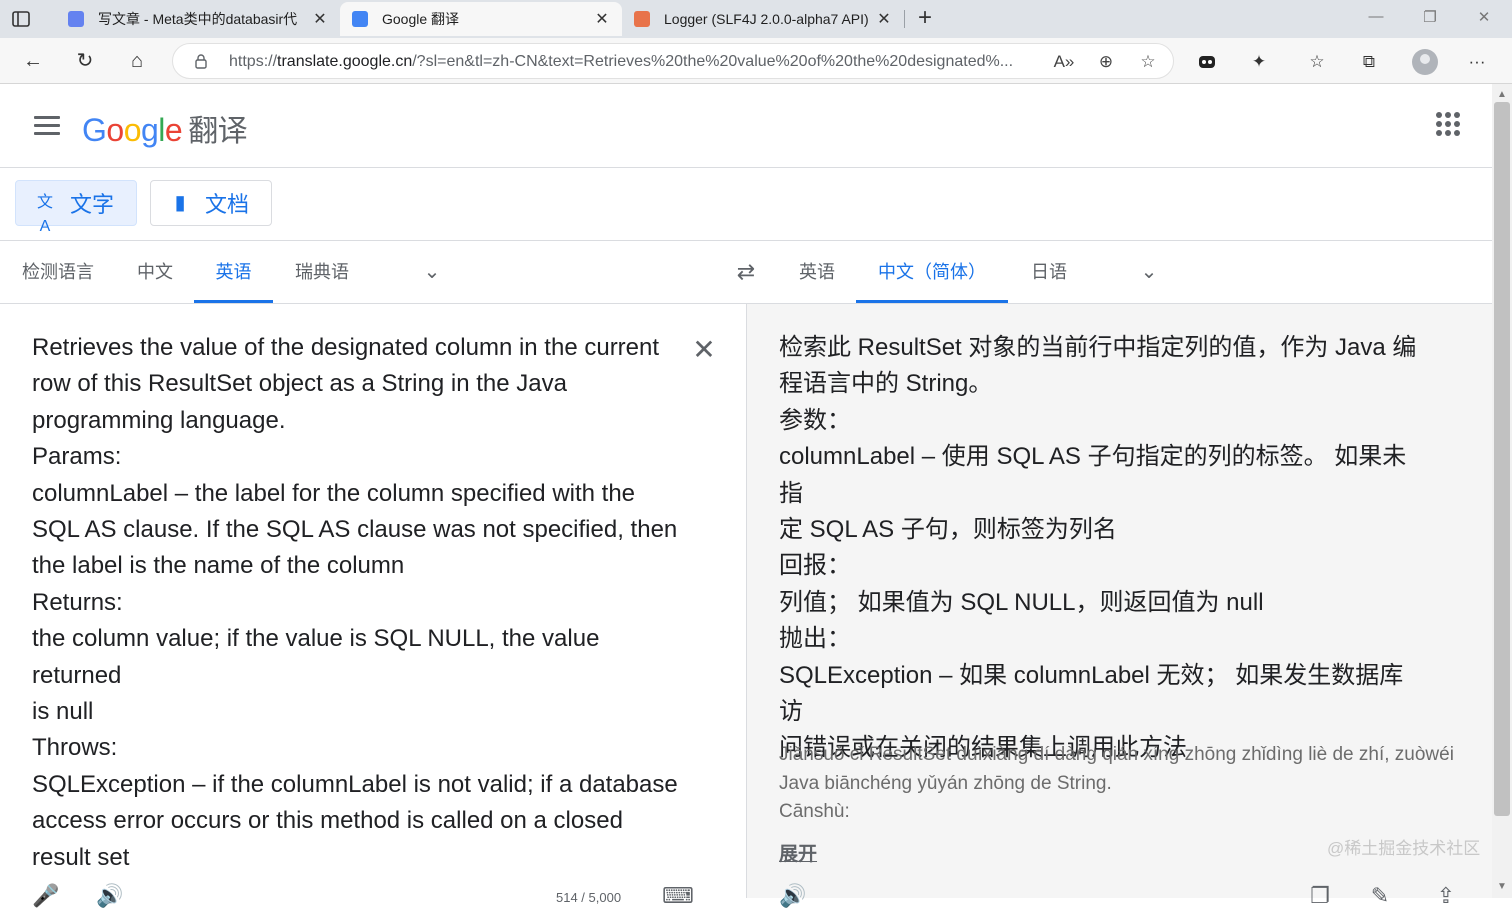 The width and height of the screenshot is (1512, 908). I want to click on tab-actions-icon, so click(21, 19).